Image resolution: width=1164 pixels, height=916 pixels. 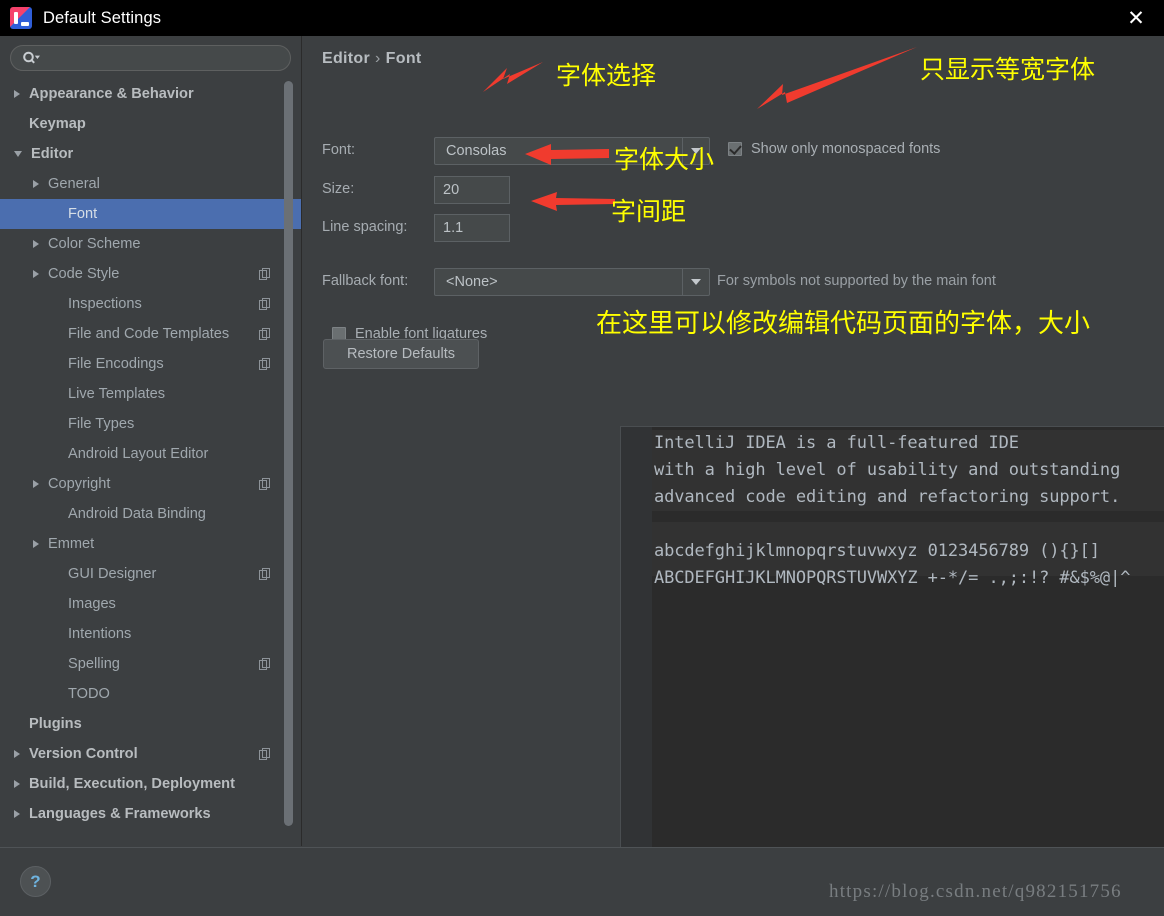 I want to click on sidebar-item-inspections: Inspections, so click(x=150, y=304).